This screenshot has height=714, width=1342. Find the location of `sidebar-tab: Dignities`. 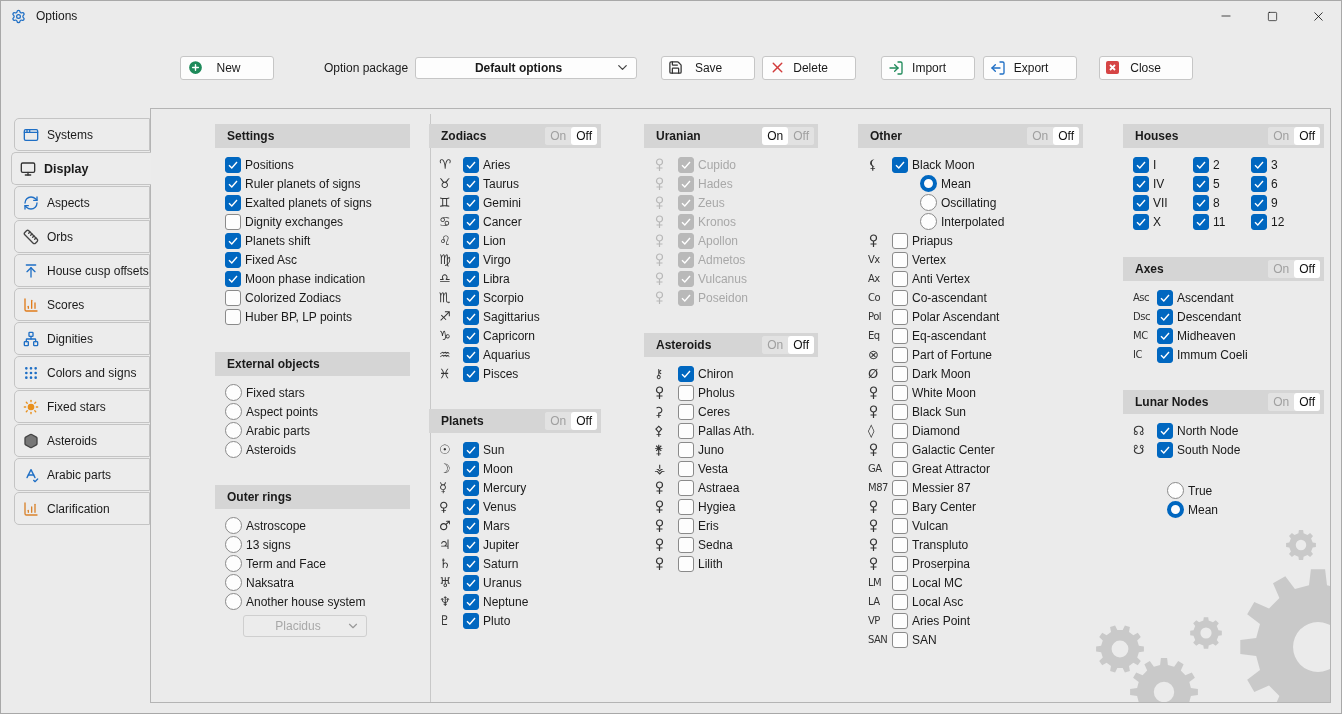

sidebar-tab: Dignities is located at coordinates (82, 338).